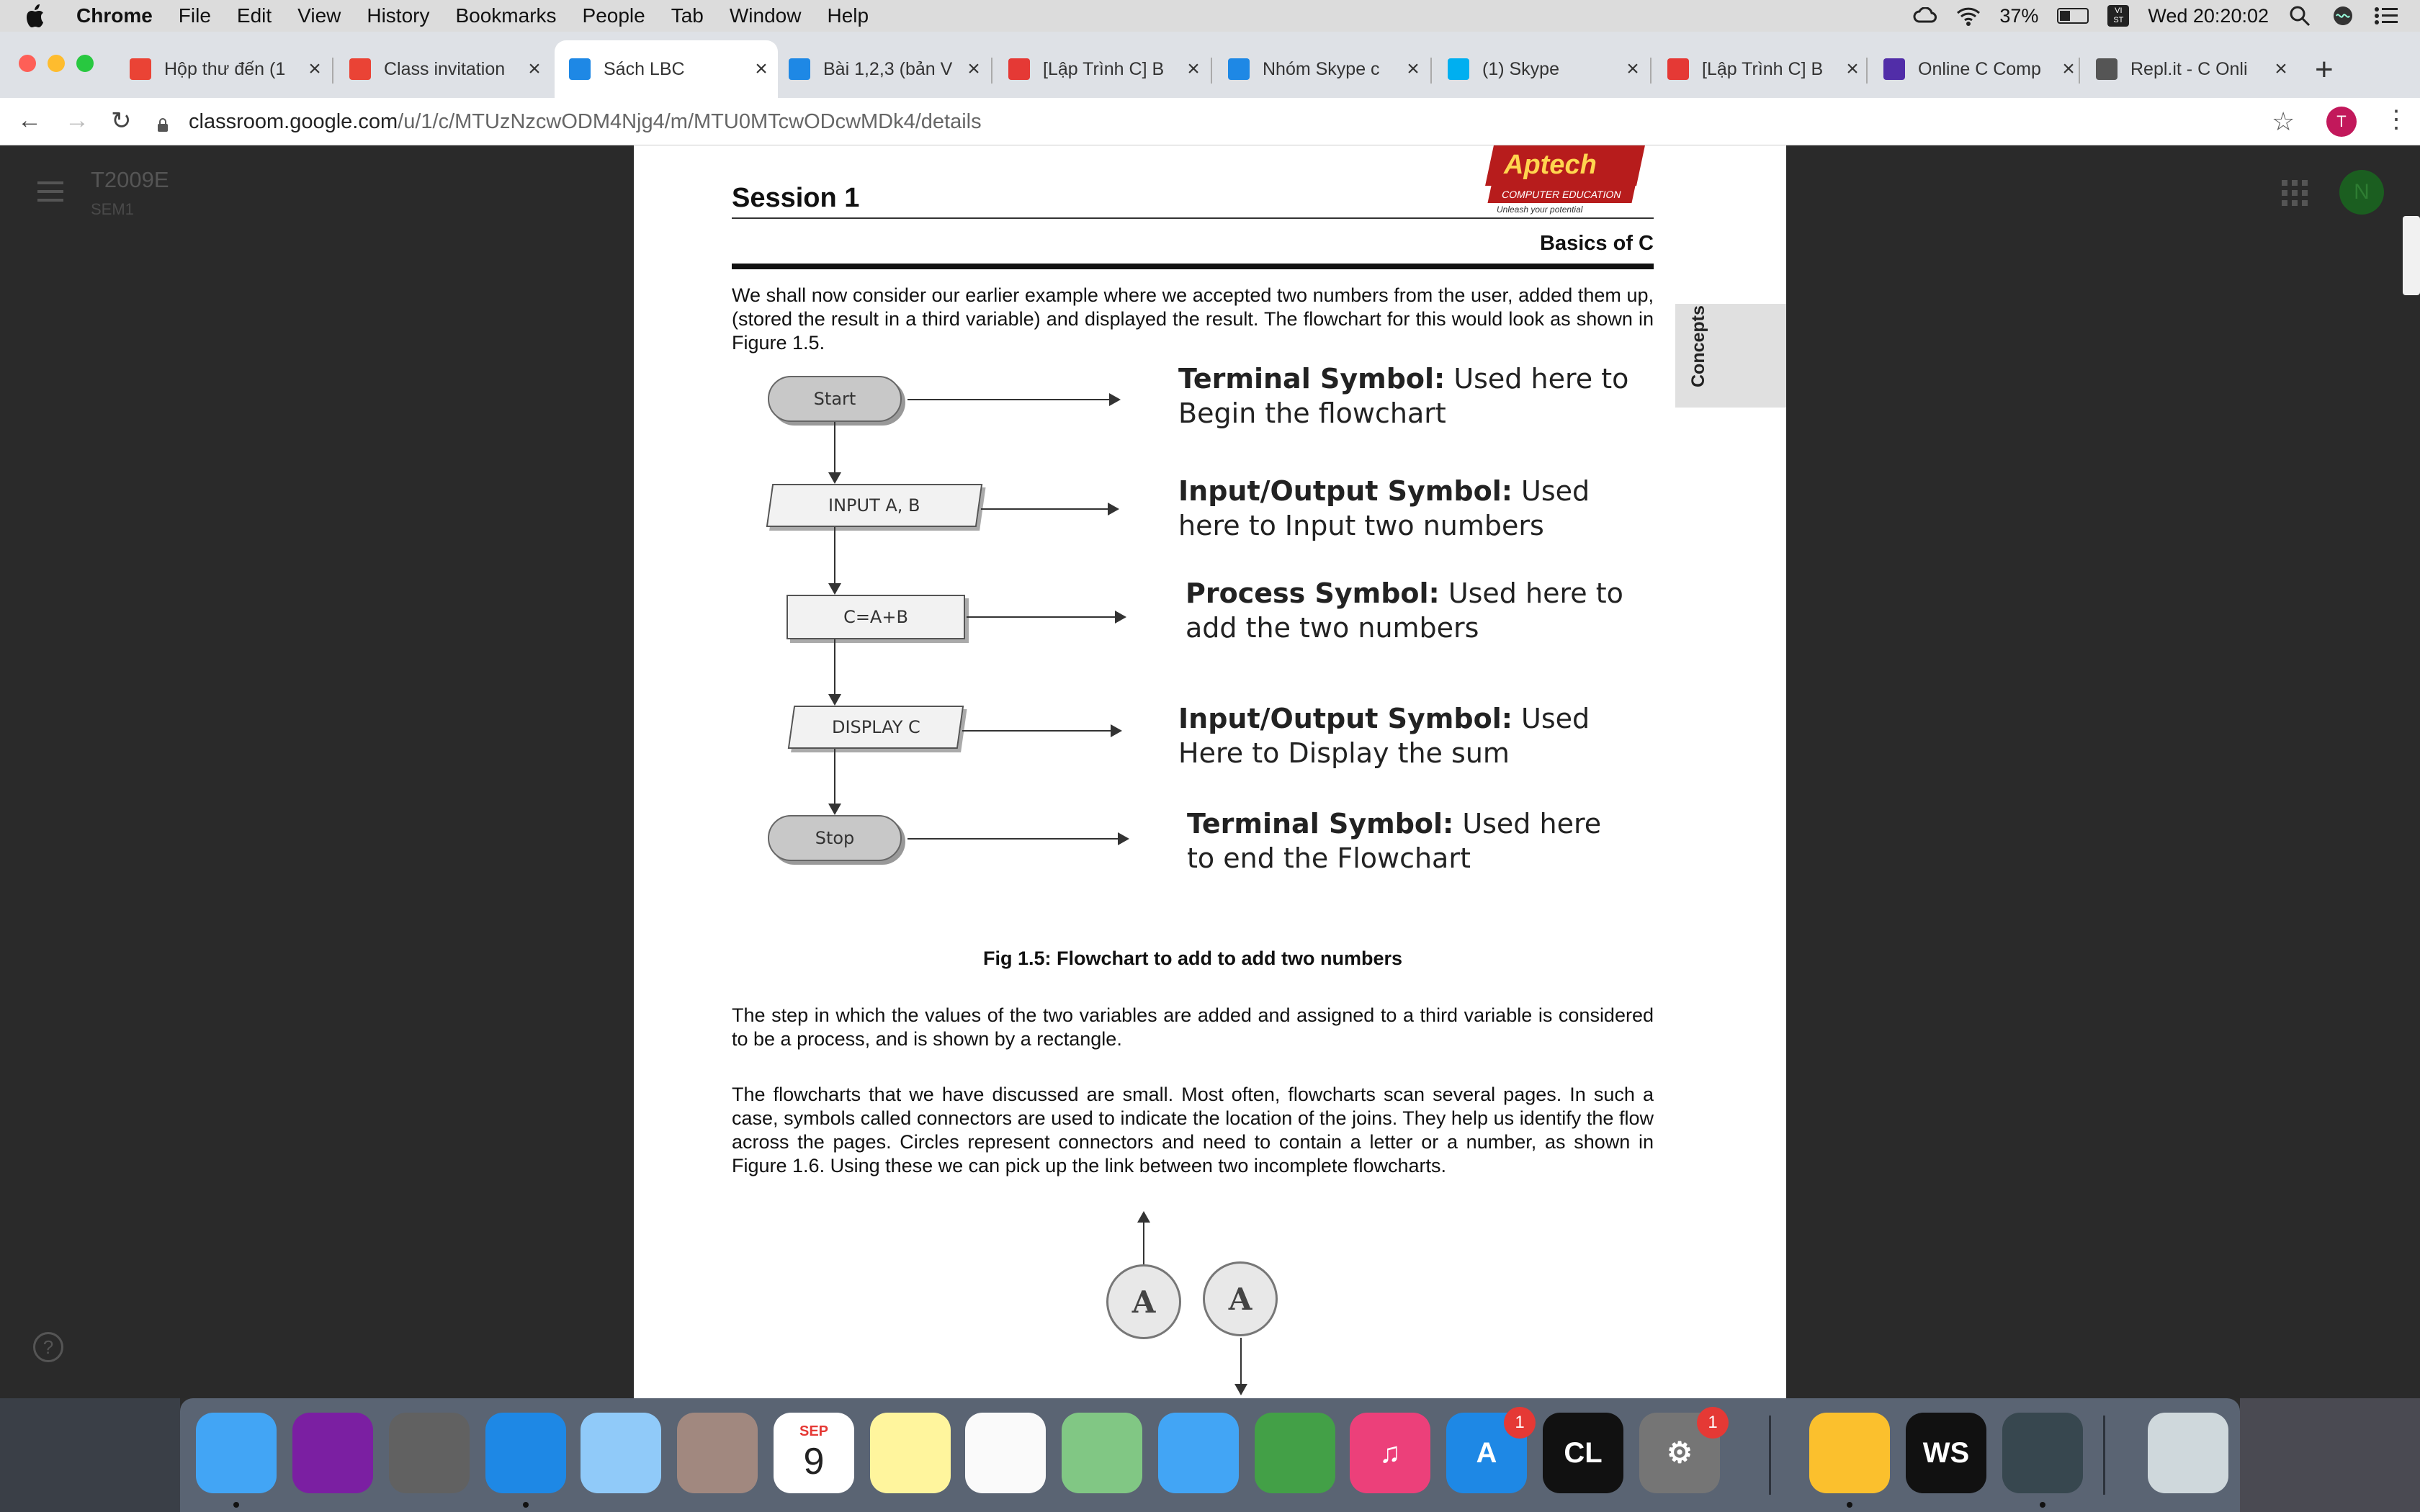  Describe the element at coordinates (130, 180) in the screenshot. I see `class-name: T2009E` at that location.